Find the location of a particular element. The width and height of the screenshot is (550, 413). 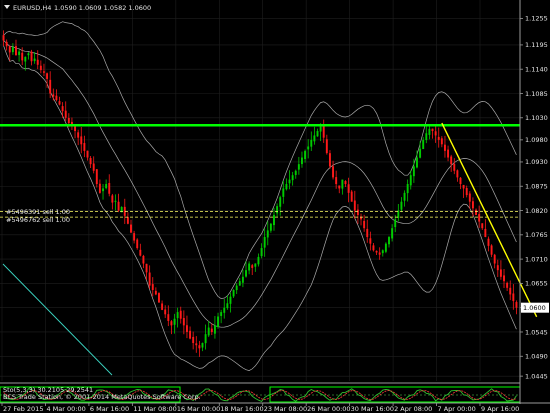

price-tick-label: 1.0545 is located at coordinates (536, 332).